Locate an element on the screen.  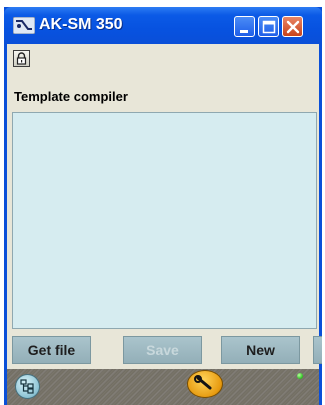
tree-structure-icon is located at coordinates (27, 386).